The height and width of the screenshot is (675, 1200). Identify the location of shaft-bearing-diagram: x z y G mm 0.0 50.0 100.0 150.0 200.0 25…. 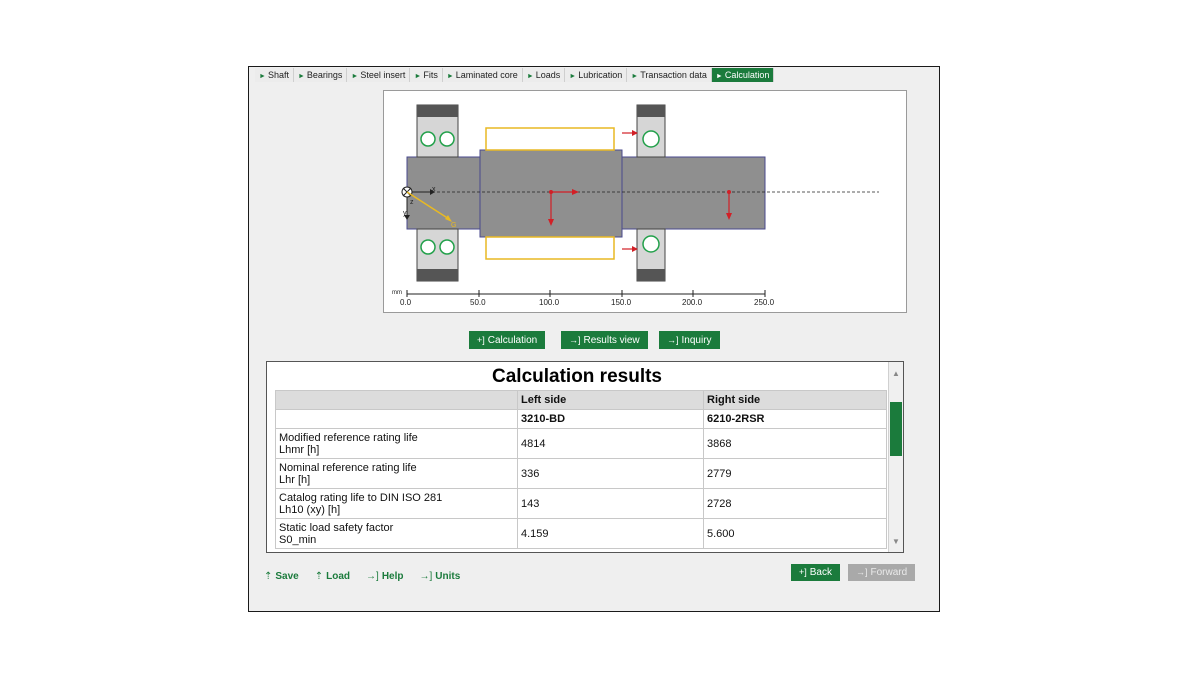
(645, 201).